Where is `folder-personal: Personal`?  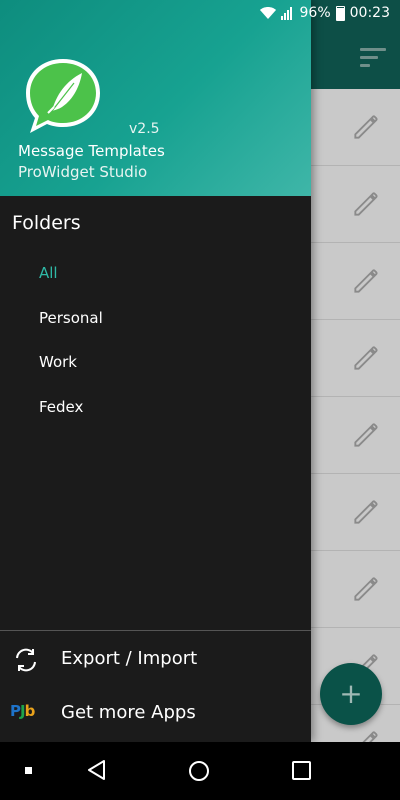
folder-personal: Personal is located at coordinates (71, 318).